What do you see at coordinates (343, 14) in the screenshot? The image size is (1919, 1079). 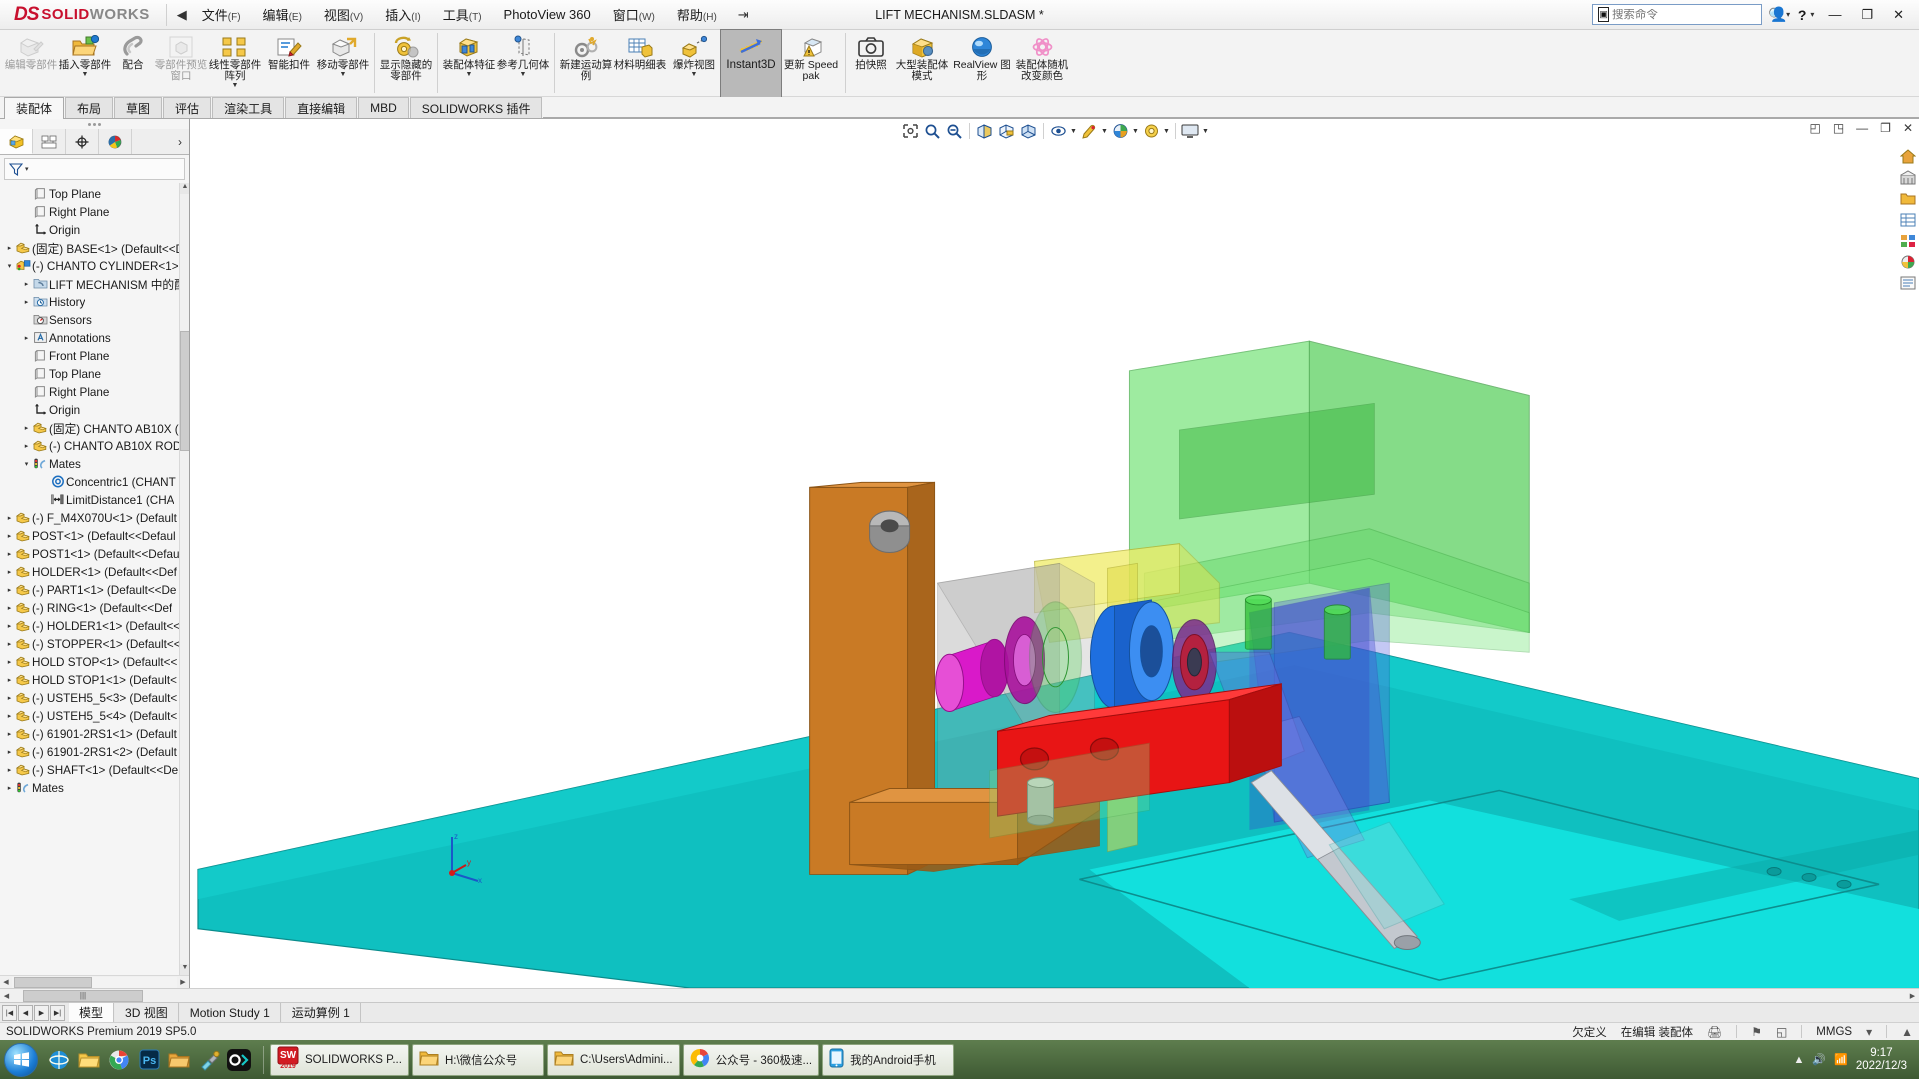 I see `menu-view: 视图(V)` at bounding box center [343, 14].